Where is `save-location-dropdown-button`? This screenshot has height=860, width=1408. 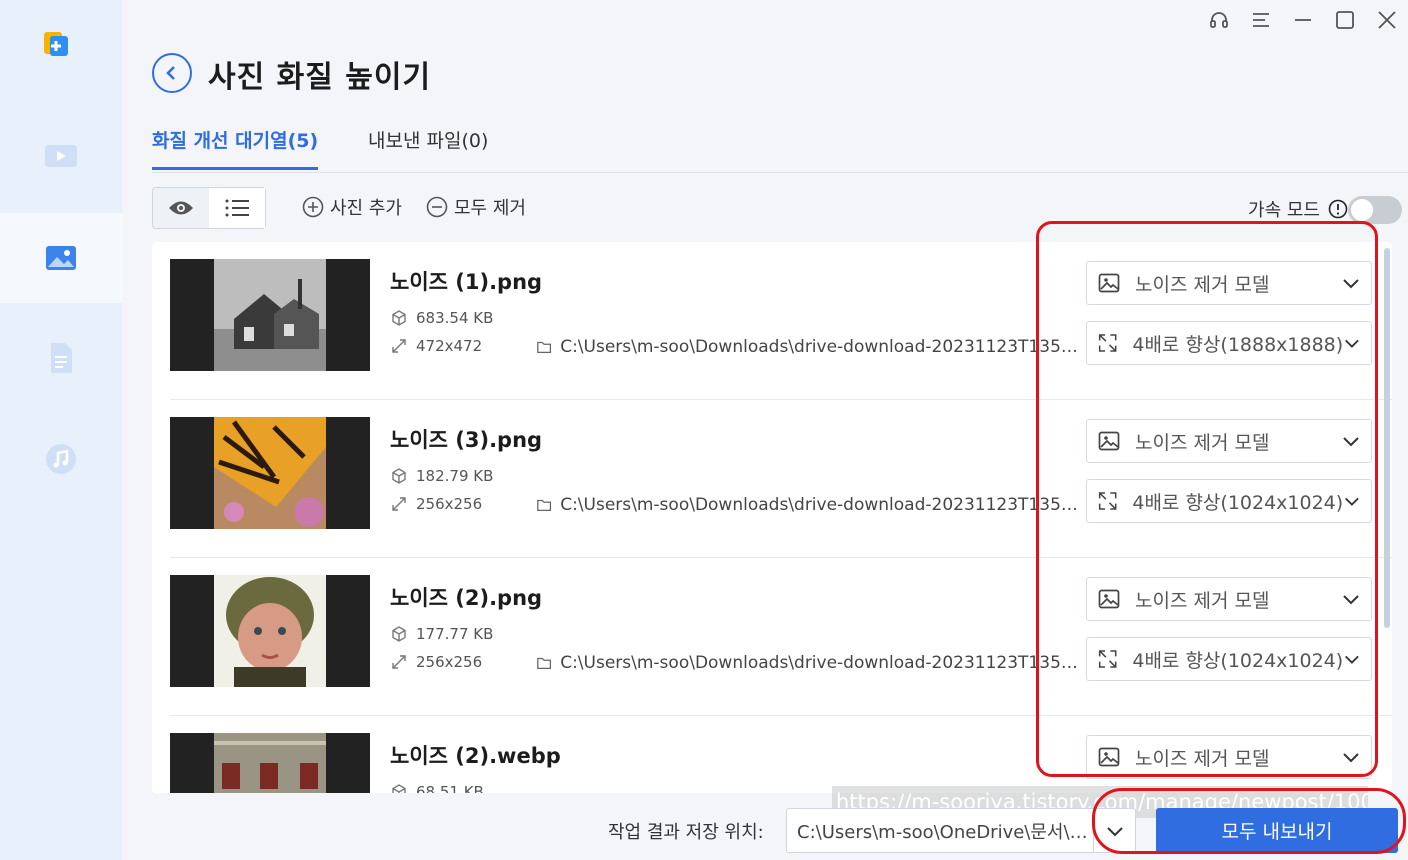
save-location-dropdown-button is located at coordinates (1114, 830).